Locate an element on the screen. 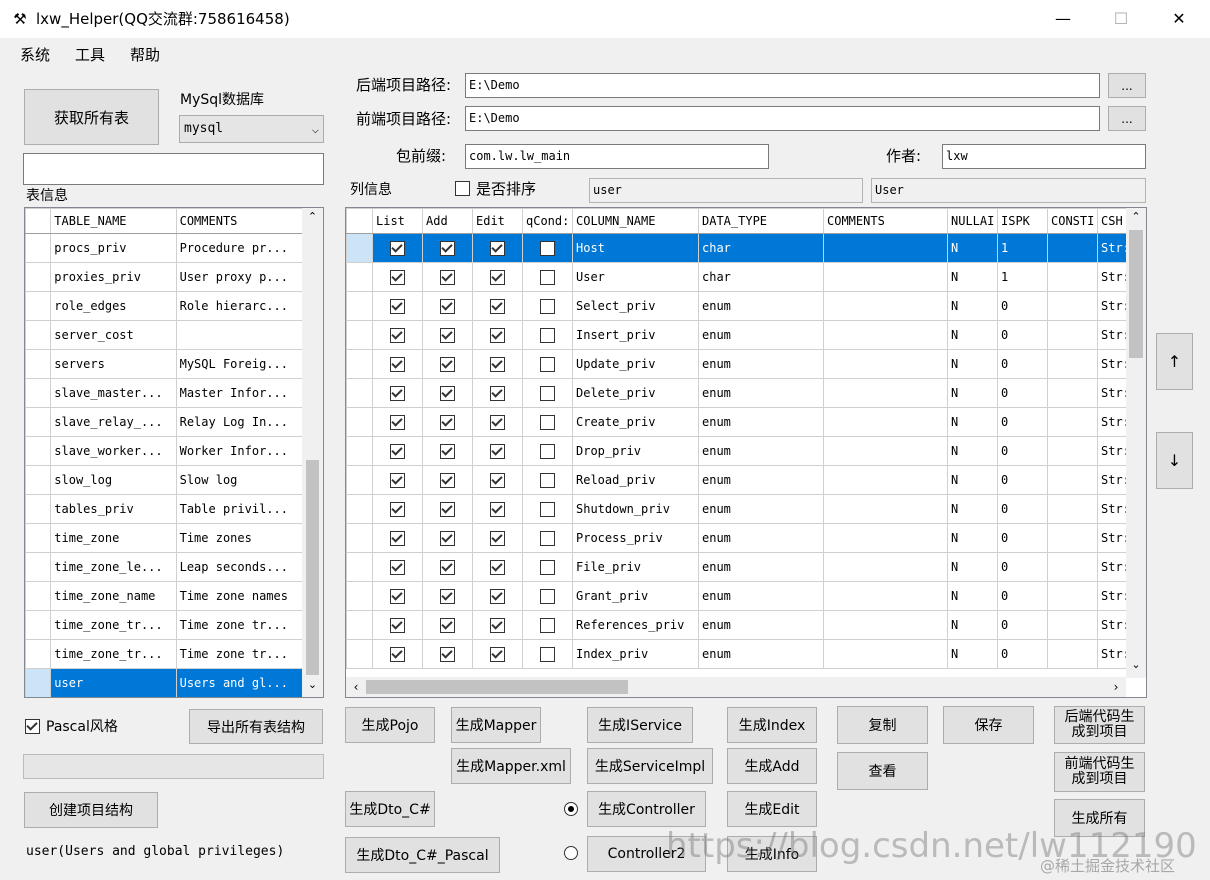 The width and height of the screenshot is (1210, 880). generate-index-button: 生成Index is located at coordinates (772, 725).